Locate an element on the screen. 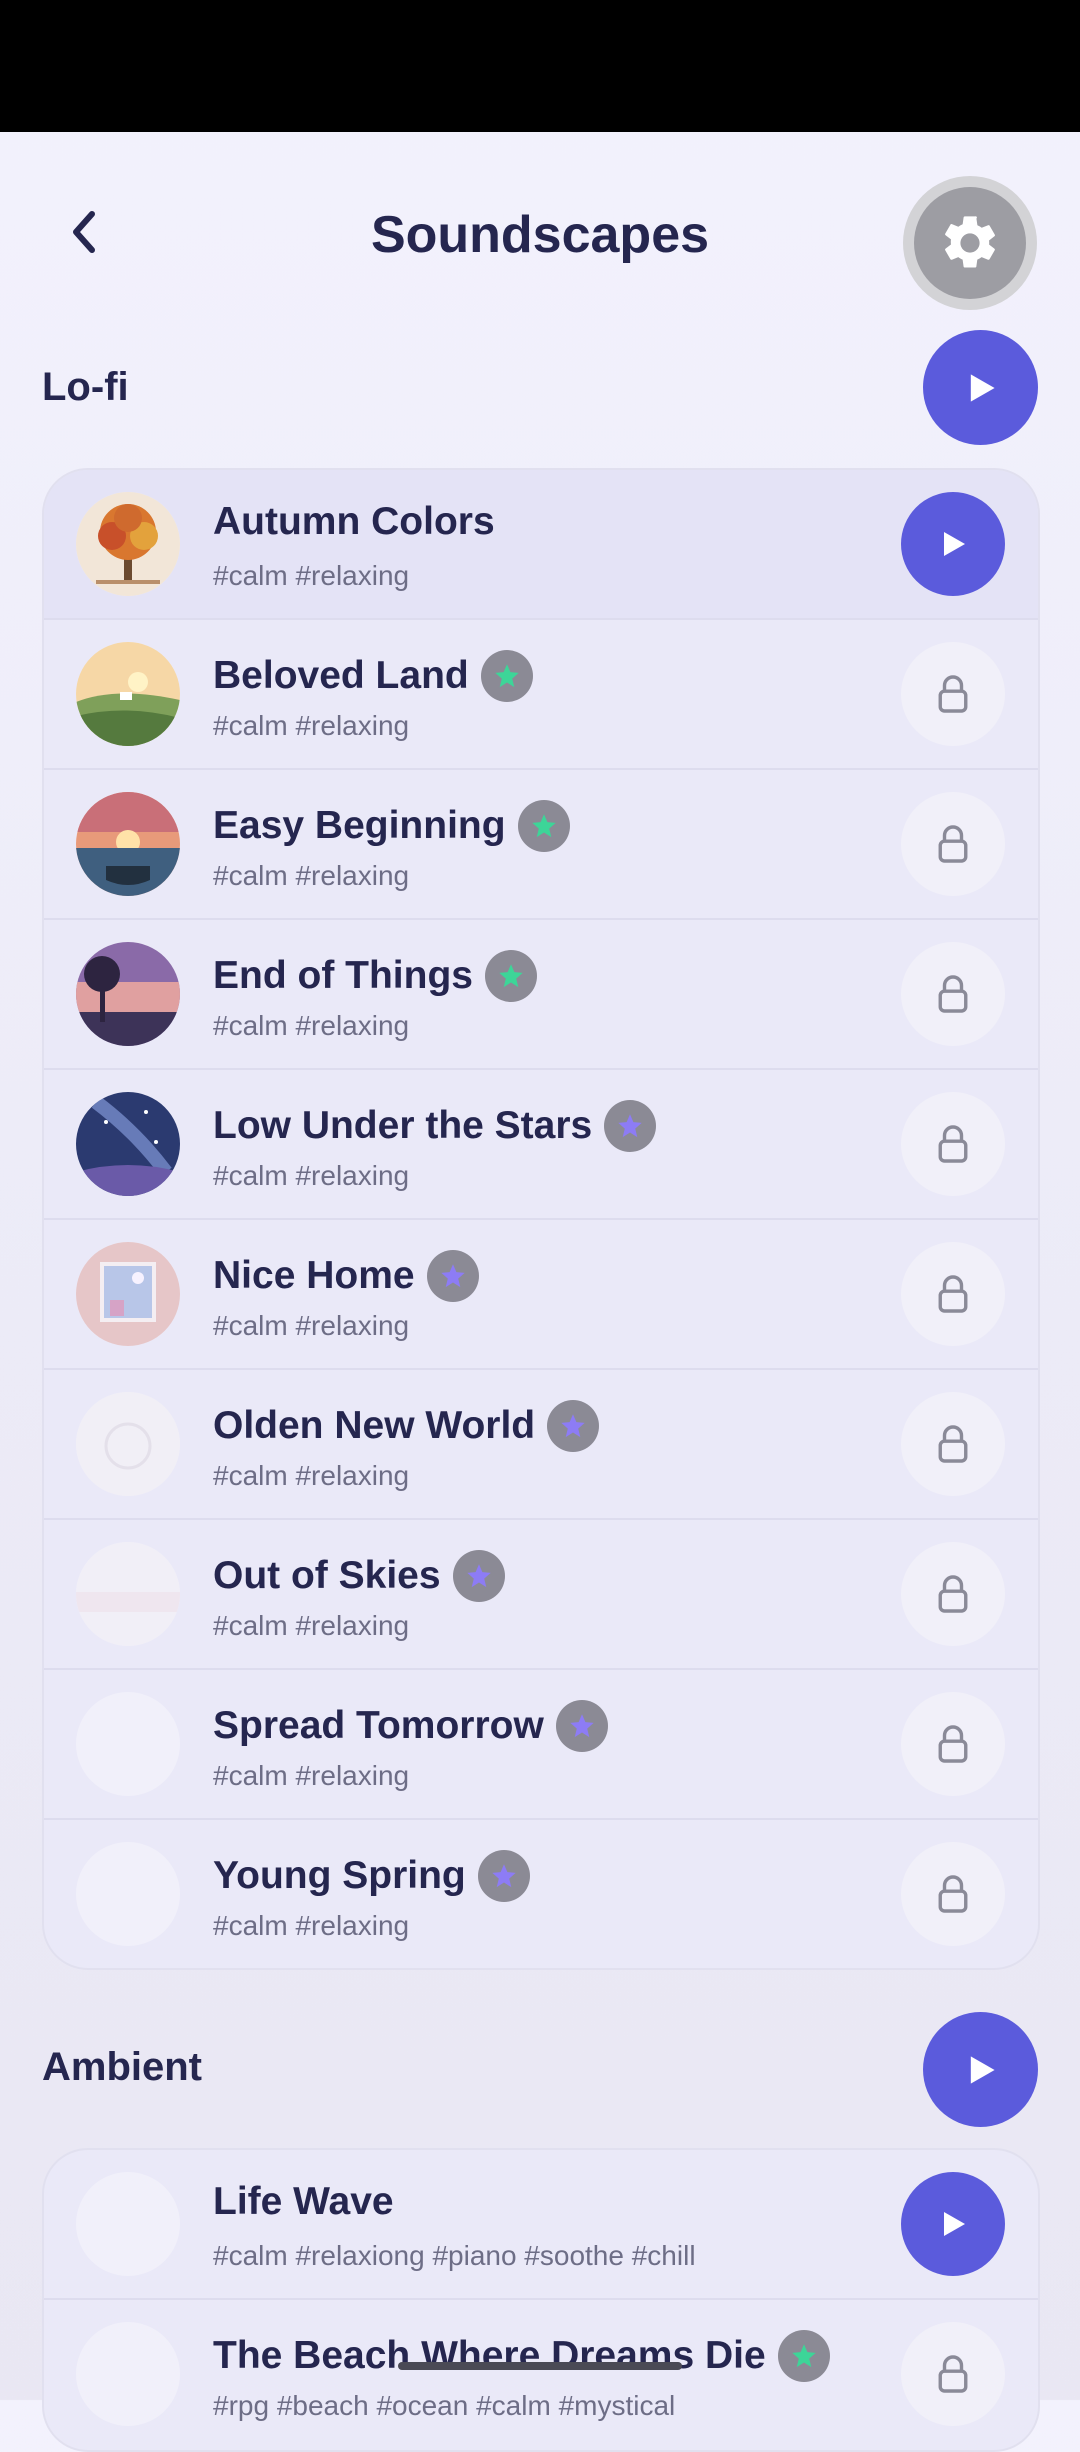  track-title: Olden New World is located at coordinates (406, 1426).